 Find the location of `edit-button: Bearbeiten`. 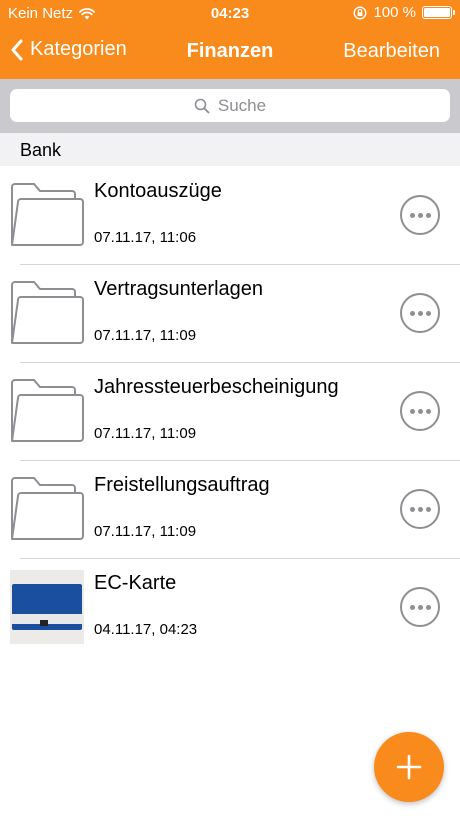

edit-button: Bearbeiten is located at coordinates (391, 51).